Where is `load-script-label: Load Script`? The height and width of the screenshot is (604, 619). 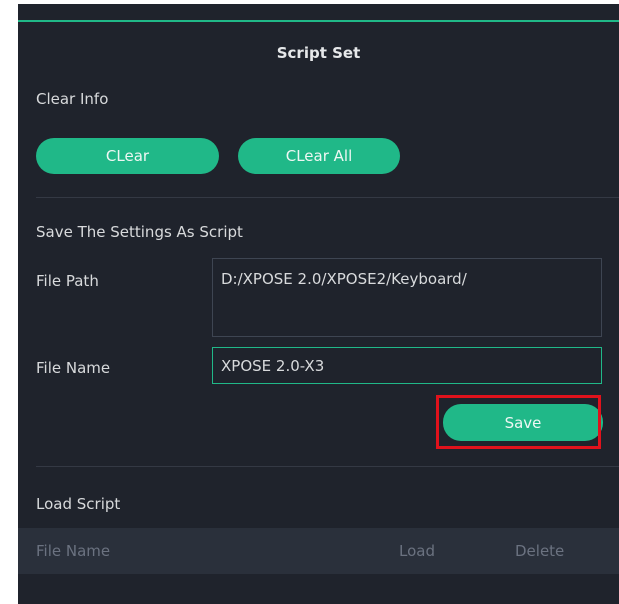
load-script-label: Load Script is located at coordinates (78, 504).